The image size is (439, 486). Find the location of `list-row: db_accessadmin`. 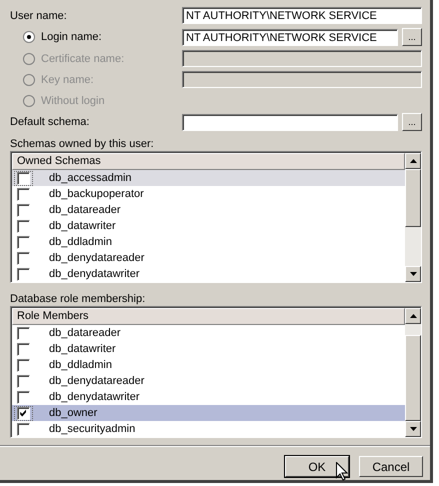

list-row: db_accessadmin is located at coordinates (208, 178).